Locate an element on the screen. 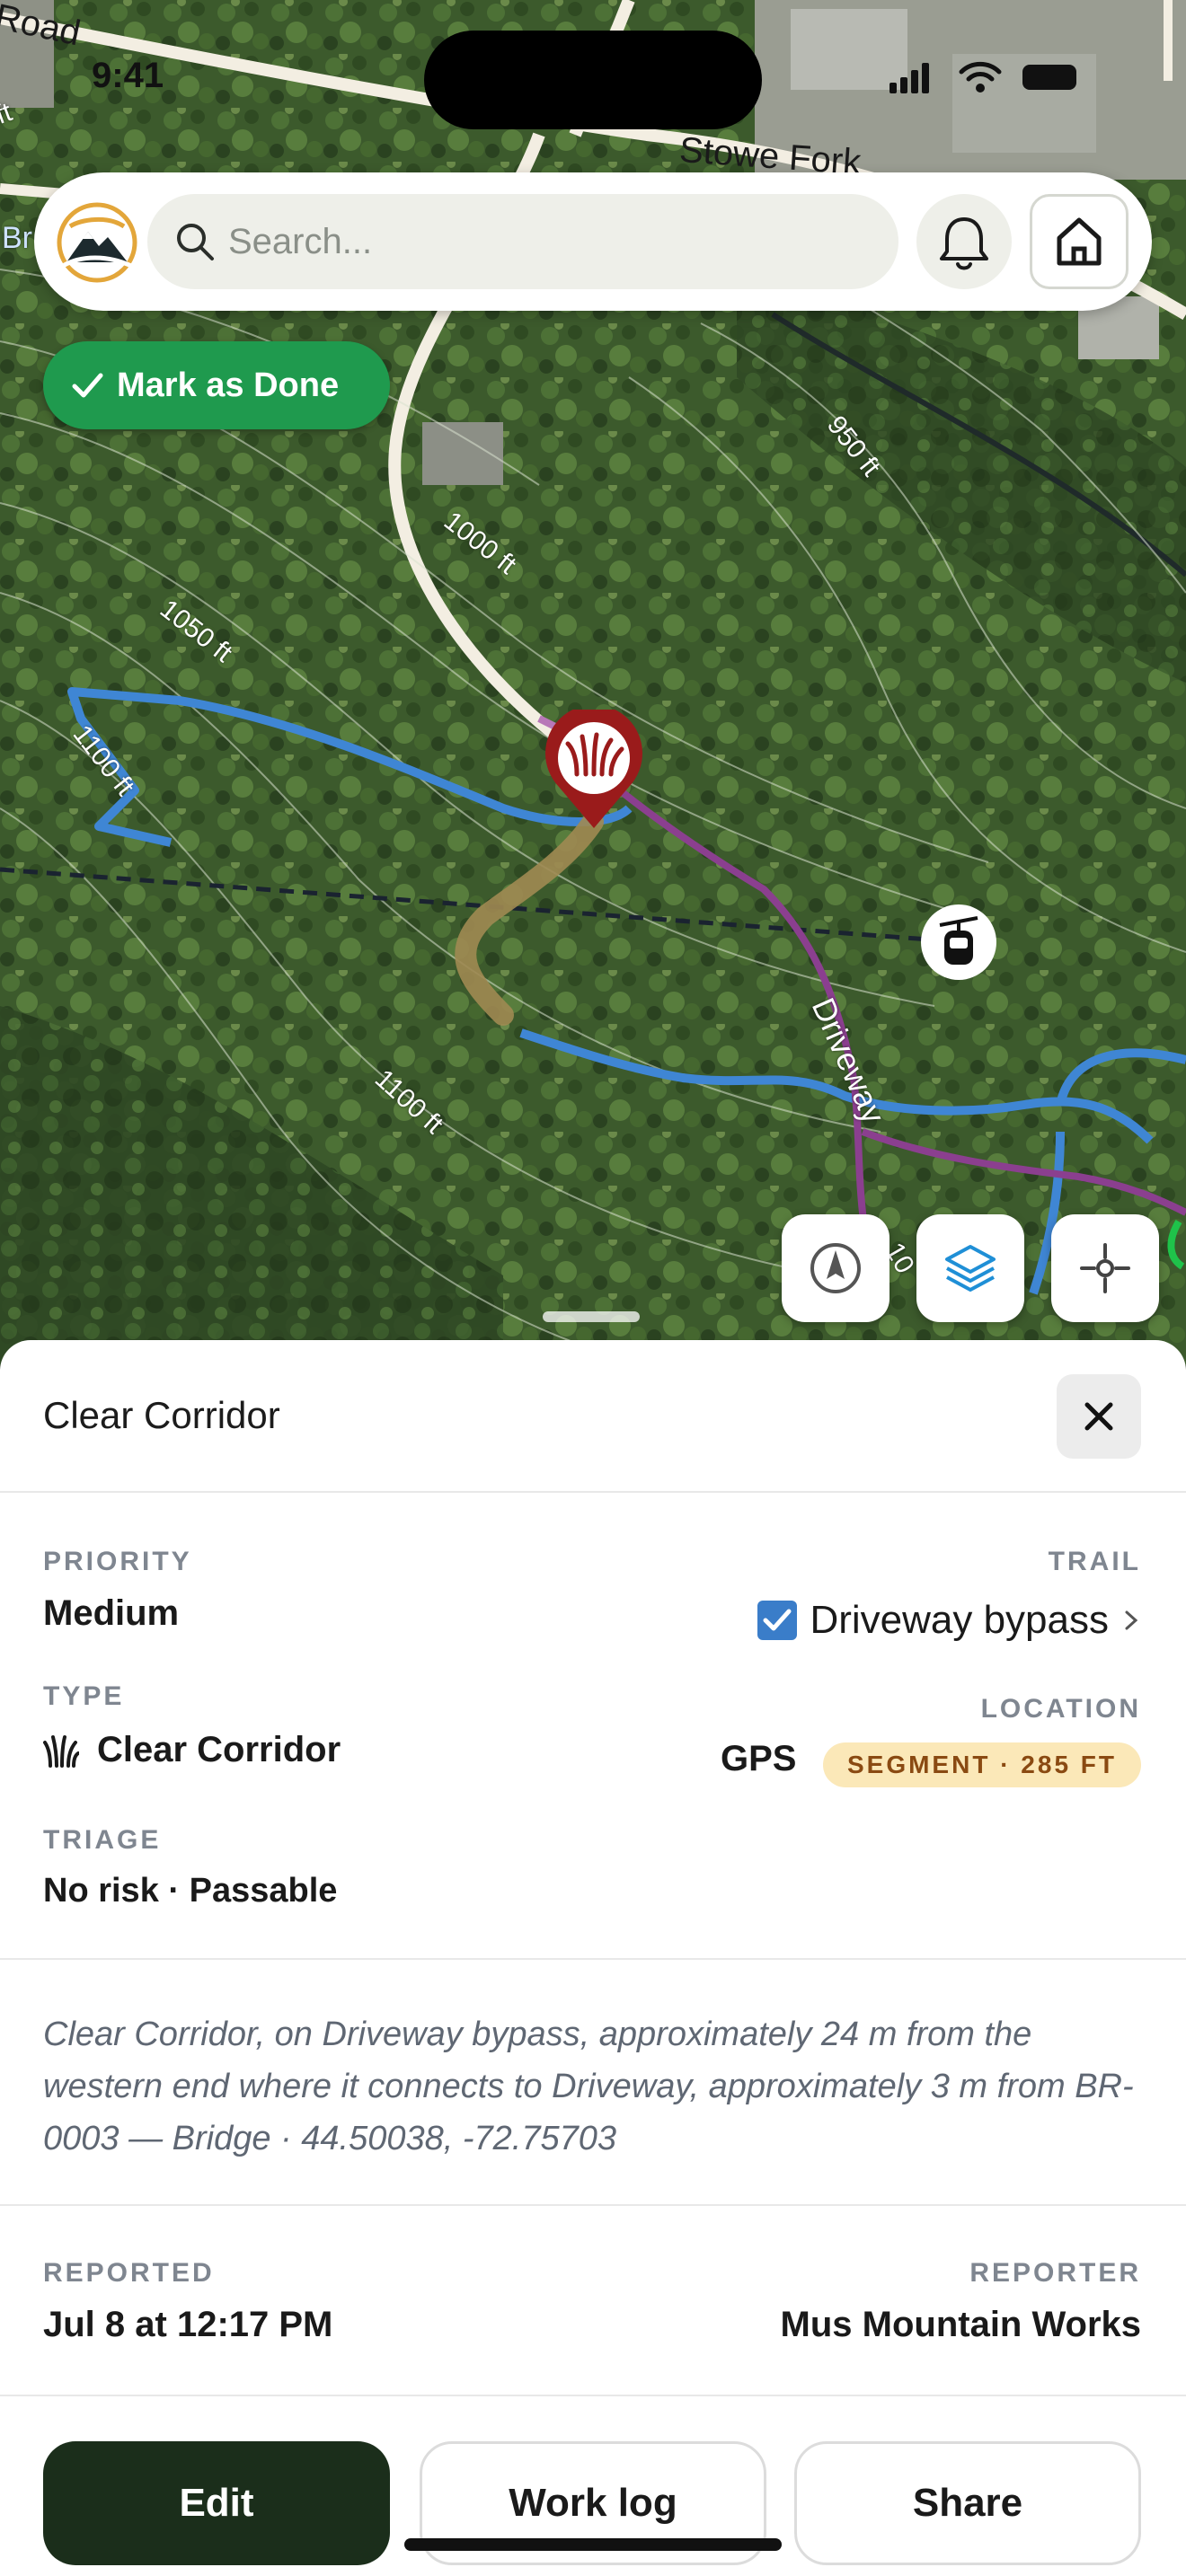  sheet-grabber is located at coordinates (591, 1316).